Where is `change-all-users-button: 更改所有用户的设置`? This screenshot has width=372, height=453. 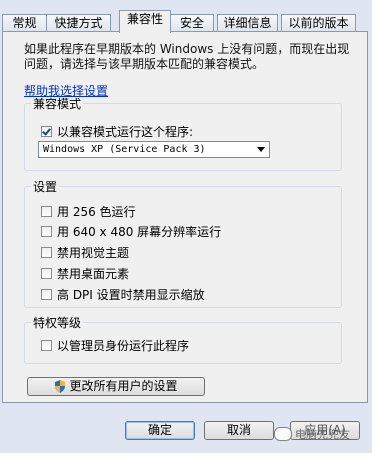
change-all-users-button: 更改所有用户的设置 is located at coordinates (116, 386).